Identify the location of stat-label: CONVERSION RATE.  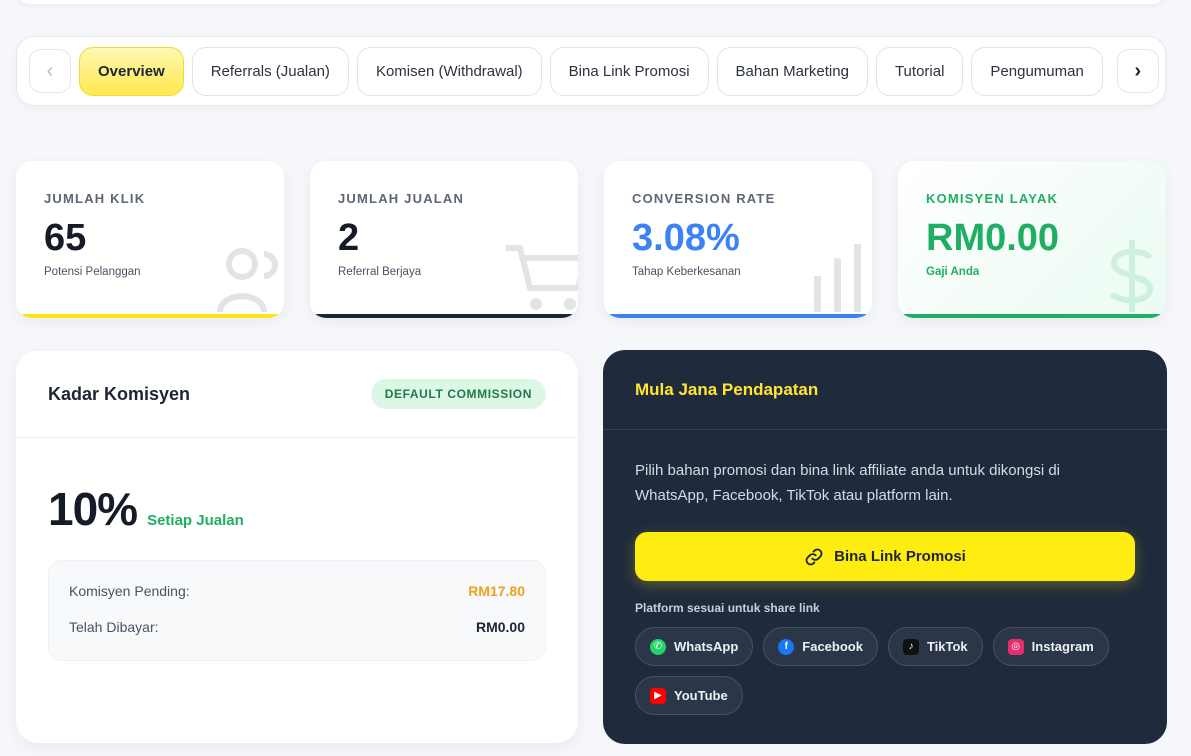
(704, 198).